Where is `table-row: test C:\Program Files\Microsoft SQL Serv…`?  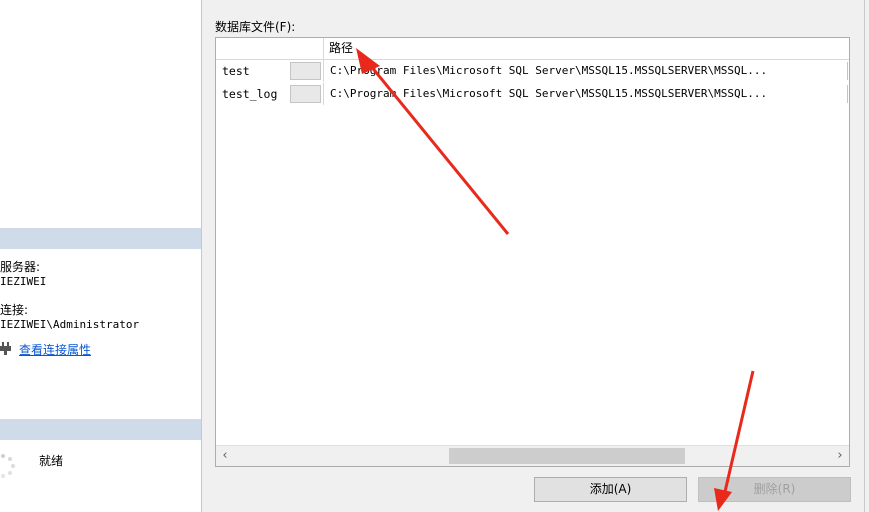 table-row: test C:\Program Files\Microsoft SQL Serv… is located at coordinates (532, 71).